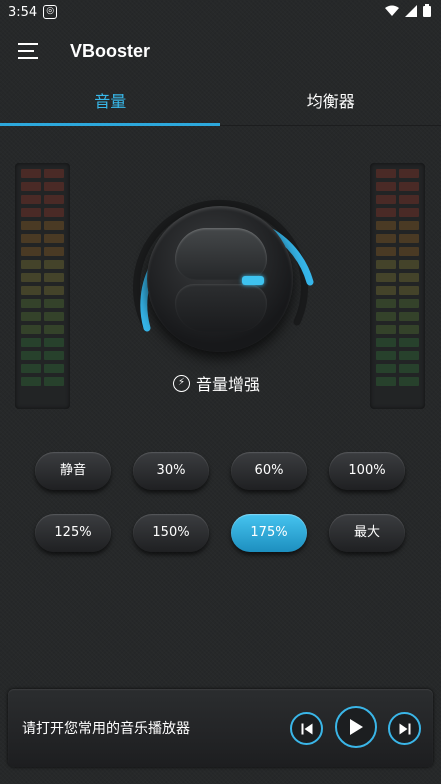  I want to click on volume-boost-label: ⚡ 音量增强, so click(216, 383).